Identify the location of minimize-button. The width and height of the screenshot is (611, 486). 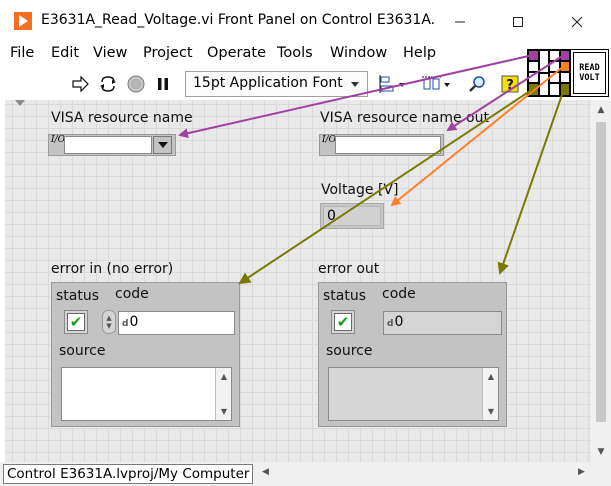
(460, 22).